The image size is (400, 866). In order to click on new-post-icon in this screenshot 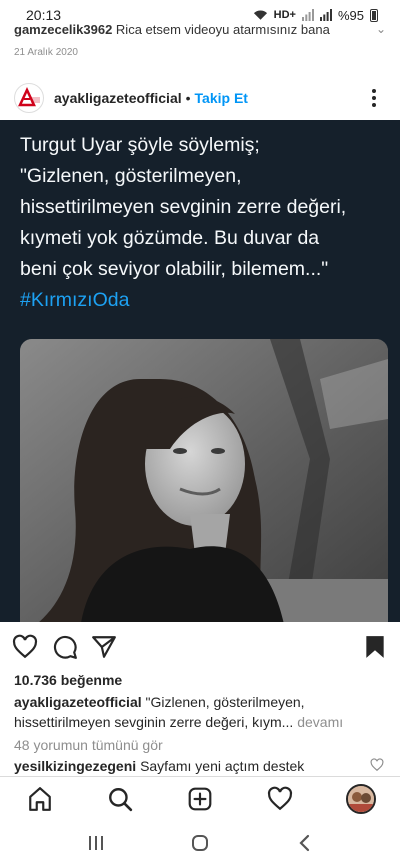, I will do `click(200, 799)`.